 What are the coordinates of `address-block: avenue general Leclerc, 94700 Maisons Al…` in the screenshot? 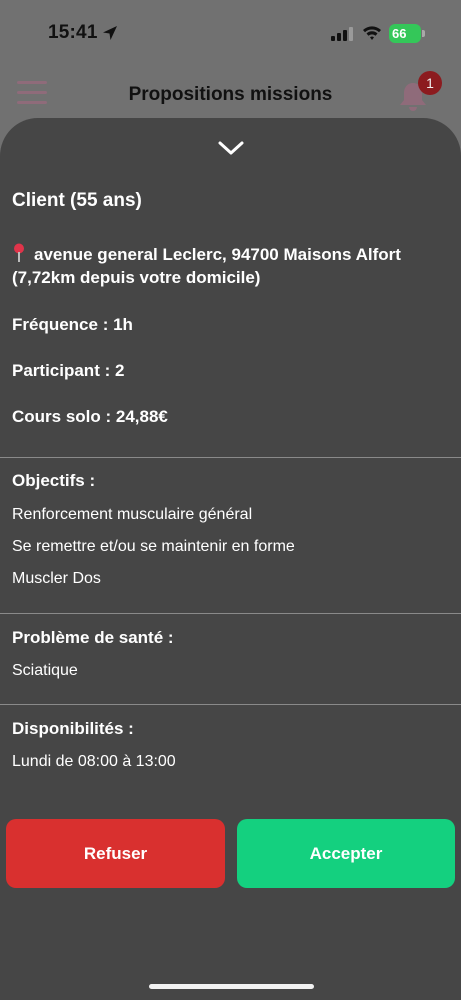 It's located at (232, 266).